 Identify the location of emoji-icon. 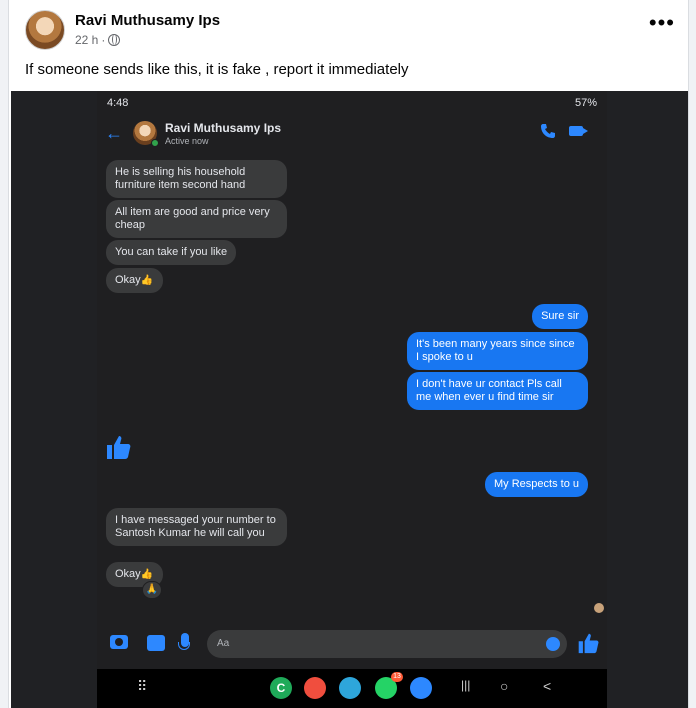
(553, 644).